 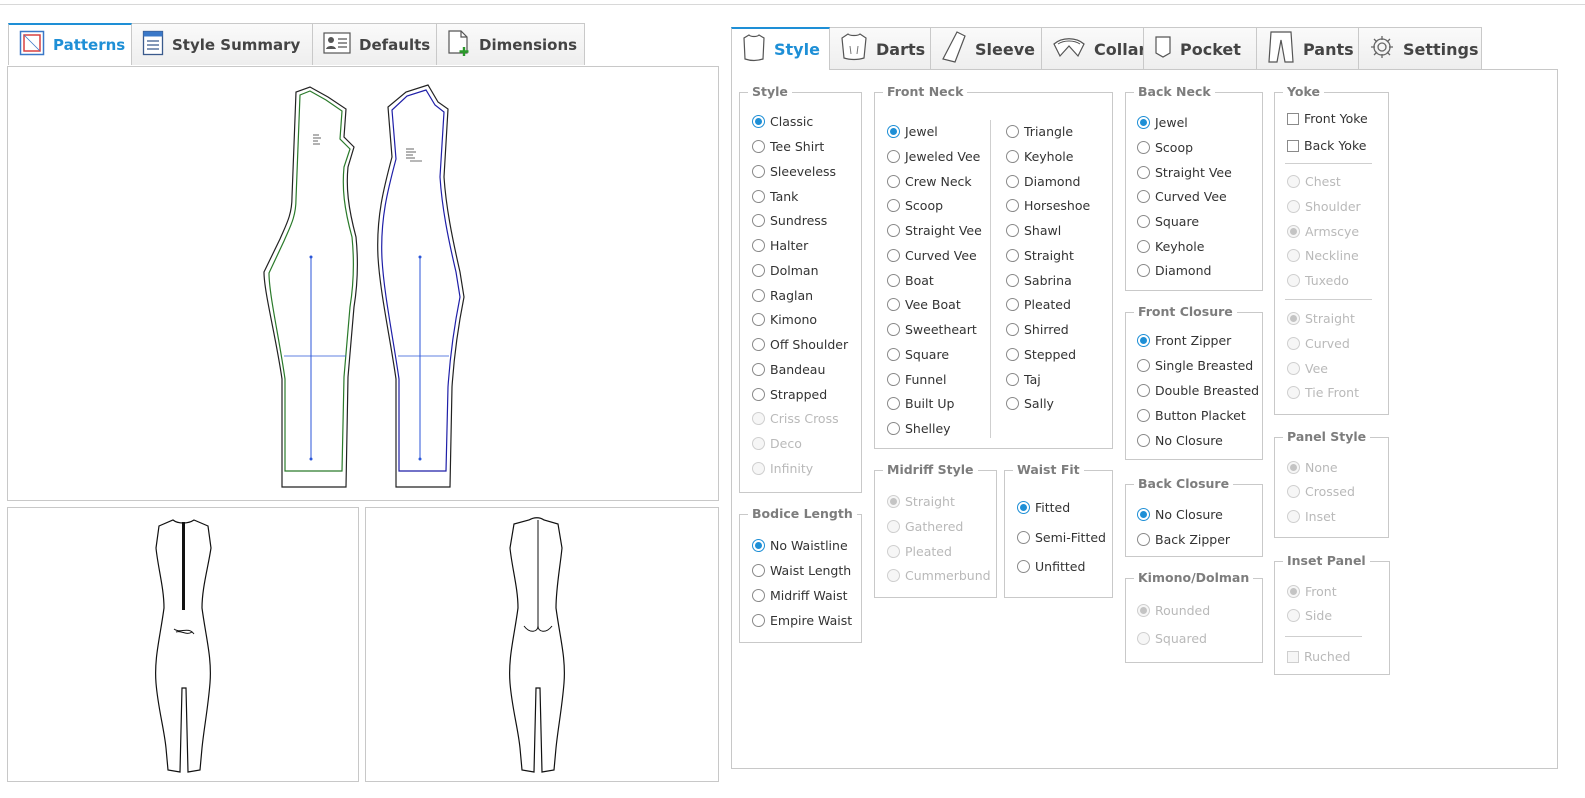 What do you see at coordinates (1038, 304) in the screenshot?
I see `radio-front-neck-pleated: Pleated` at bounding box center [1038, 304].